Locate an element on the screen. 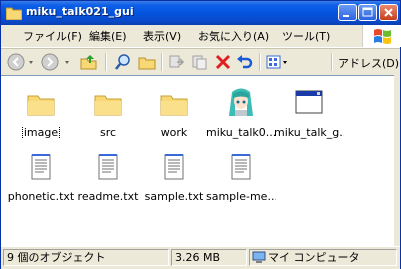 The height and width of the screenshot is (269, 401). undo-icon is located at coordinates (245, 62).